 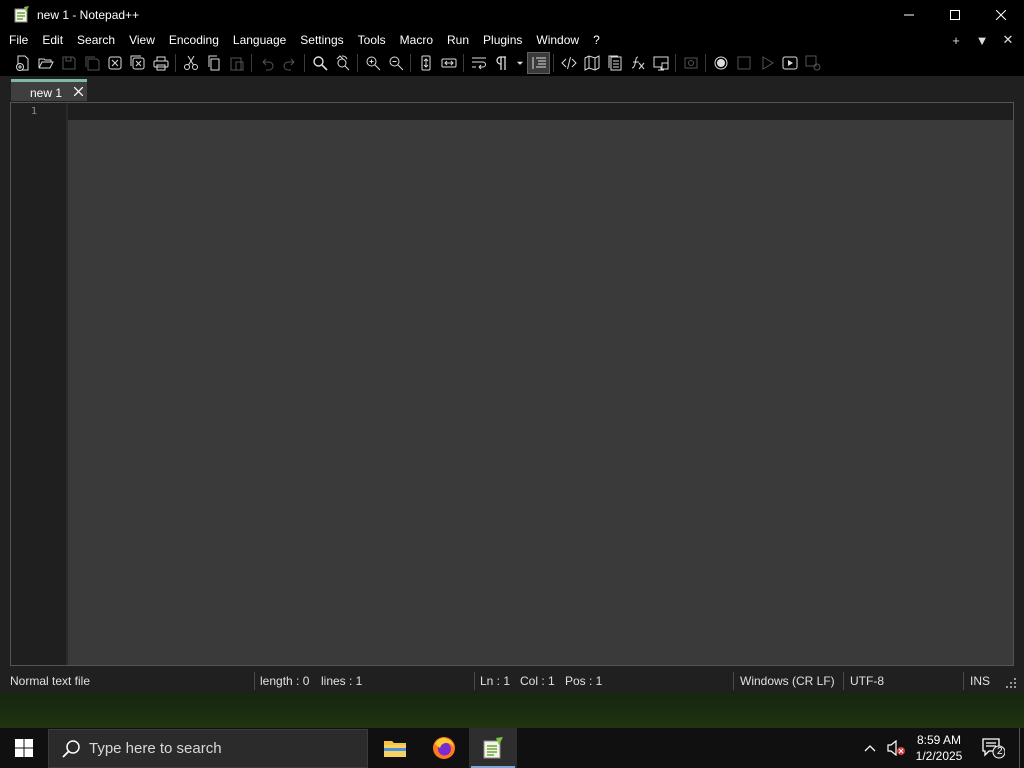 I want to click on close-file-button, so click(x=114, y=63).